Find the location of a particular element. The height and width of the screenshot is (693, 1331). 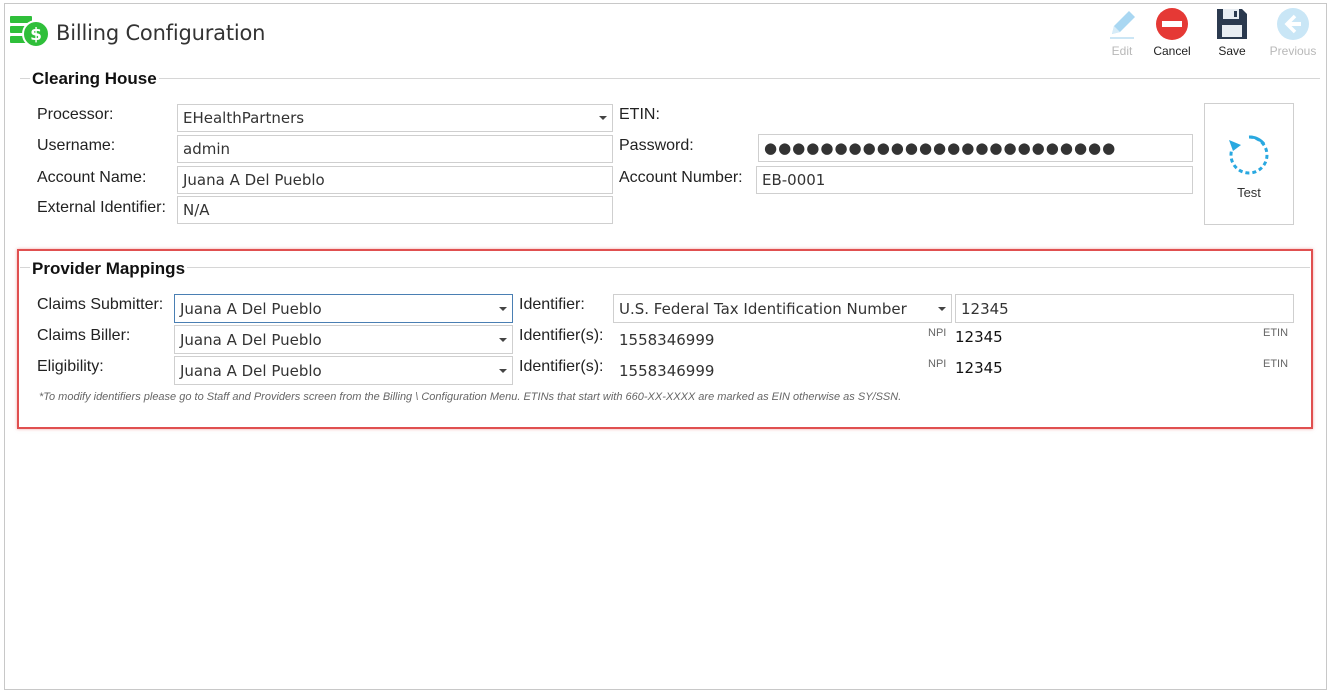

cancel-button: Cancel is located at coordinates (1172, 34).